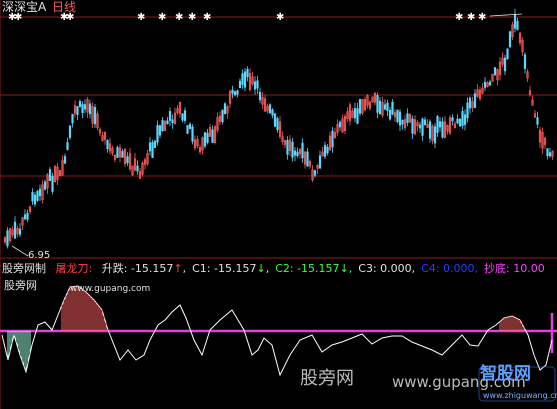 This screenshot has width=557, height=409. I want to click on indicator-field: C2: -15.157↓,, so click(314, 268).